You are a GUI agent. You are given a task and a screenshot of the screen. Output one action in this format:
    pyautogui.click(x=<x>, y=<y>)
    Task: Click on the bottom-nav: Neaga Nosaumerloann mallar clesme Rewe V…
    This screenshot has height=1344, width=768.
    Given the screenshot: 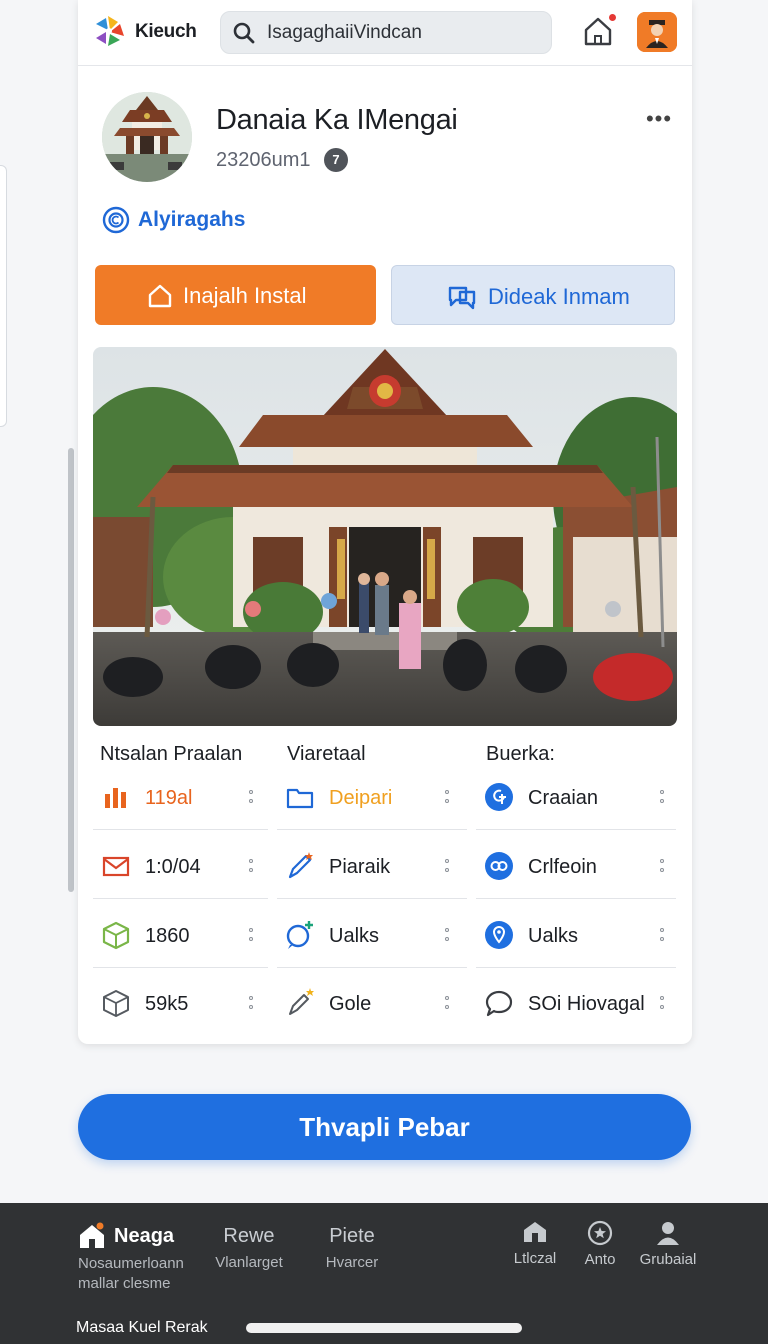 What is the action you would take?
    pyautogui.click(x=384, y=1273)
    